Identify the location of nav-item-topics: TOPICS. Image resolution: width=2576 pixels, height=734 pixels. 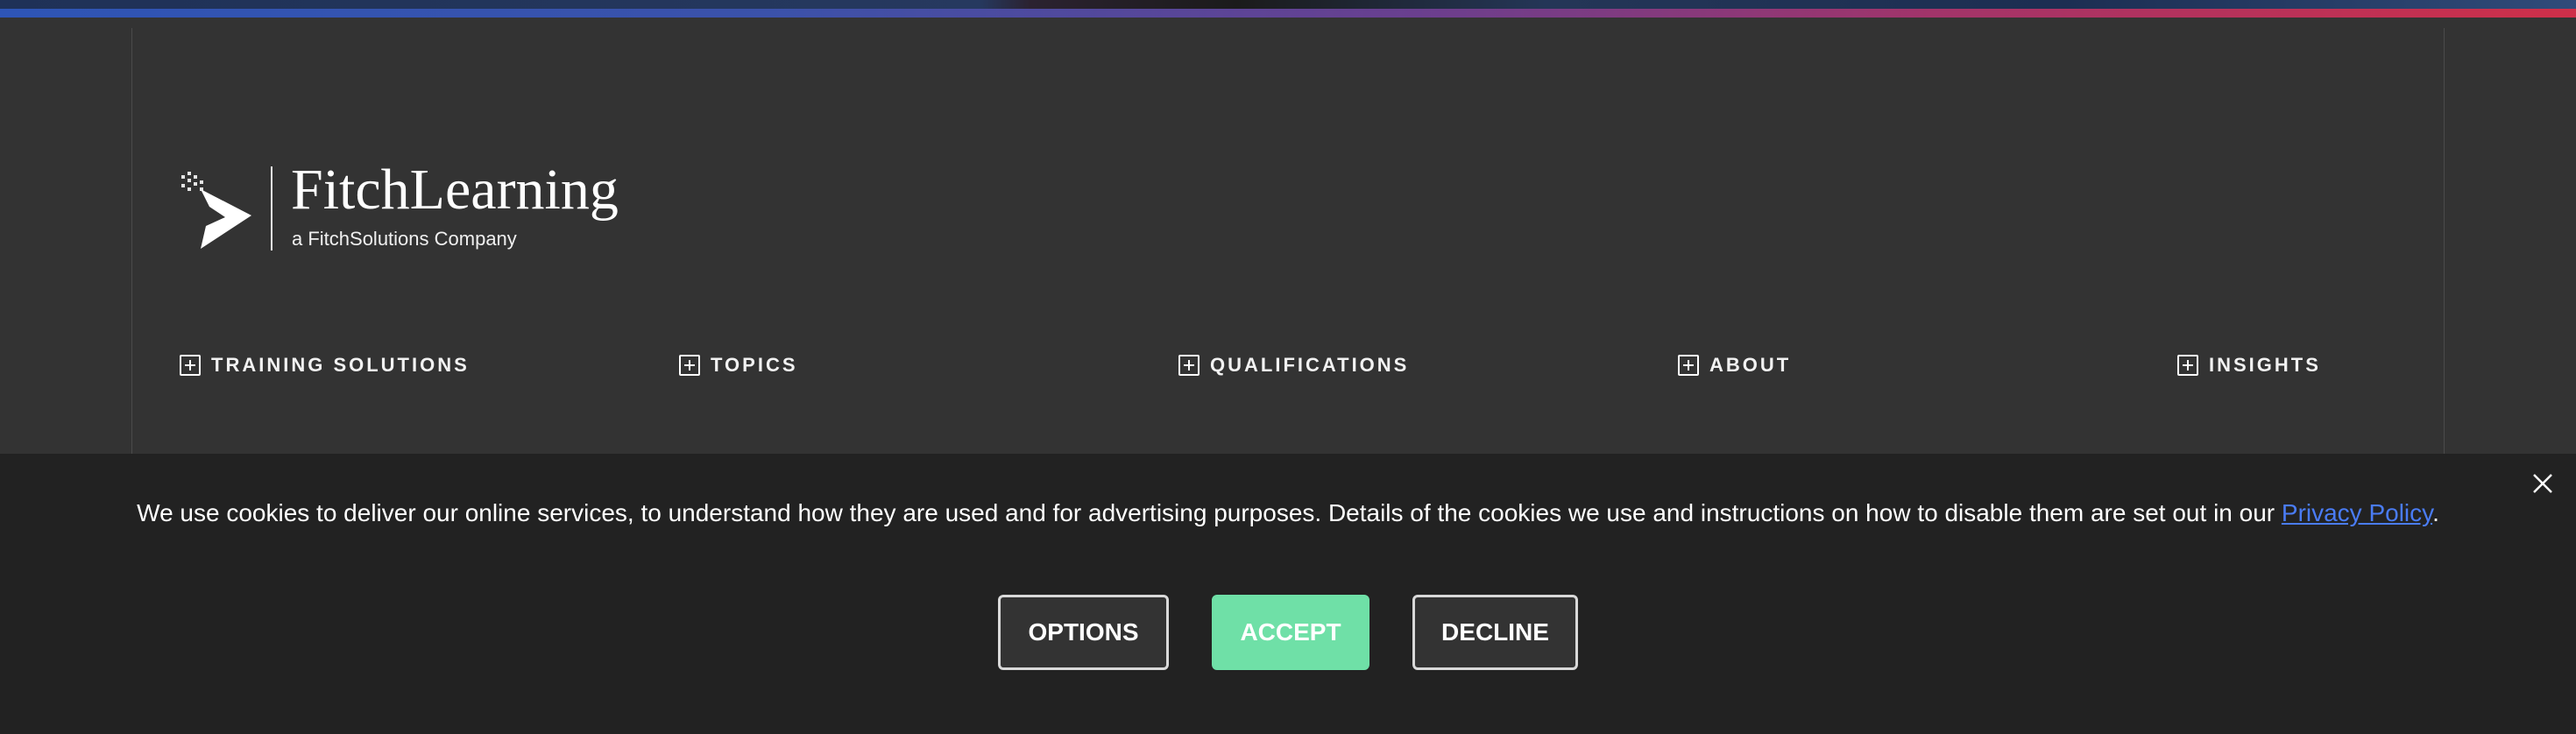
(738, 365).